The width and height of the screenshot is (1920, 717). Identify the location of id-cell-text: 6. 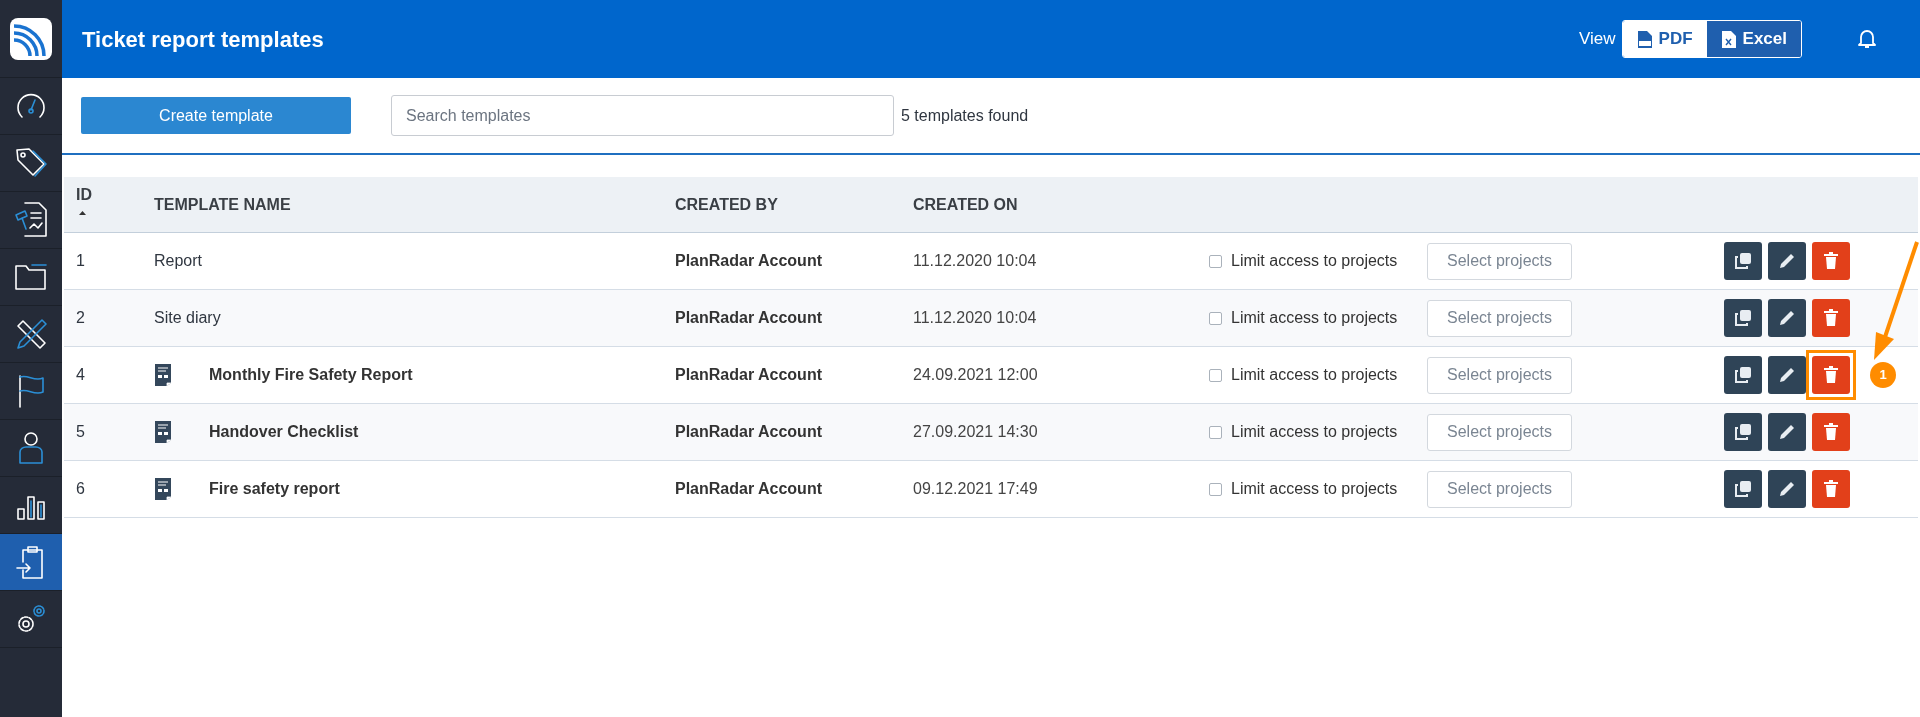
(80, 489).